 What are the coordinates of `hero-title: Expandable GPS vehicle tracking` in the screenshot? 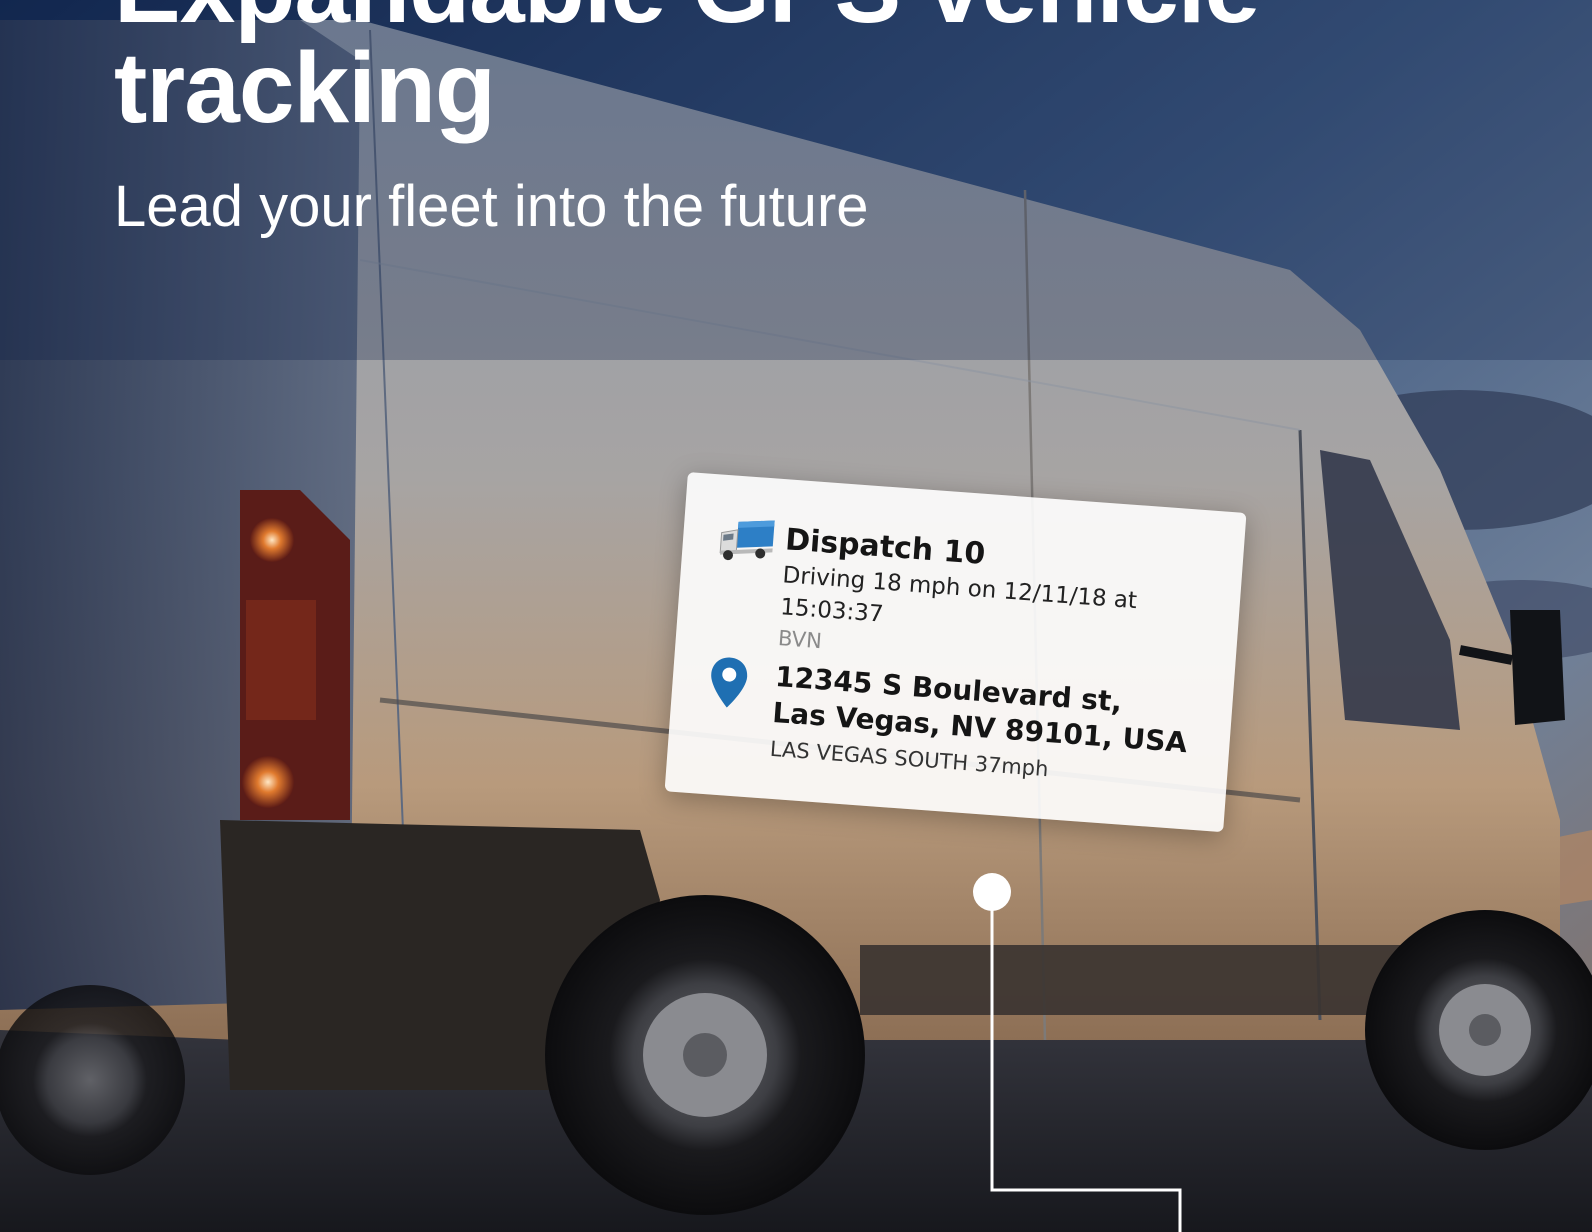 It's located at (814, 69).